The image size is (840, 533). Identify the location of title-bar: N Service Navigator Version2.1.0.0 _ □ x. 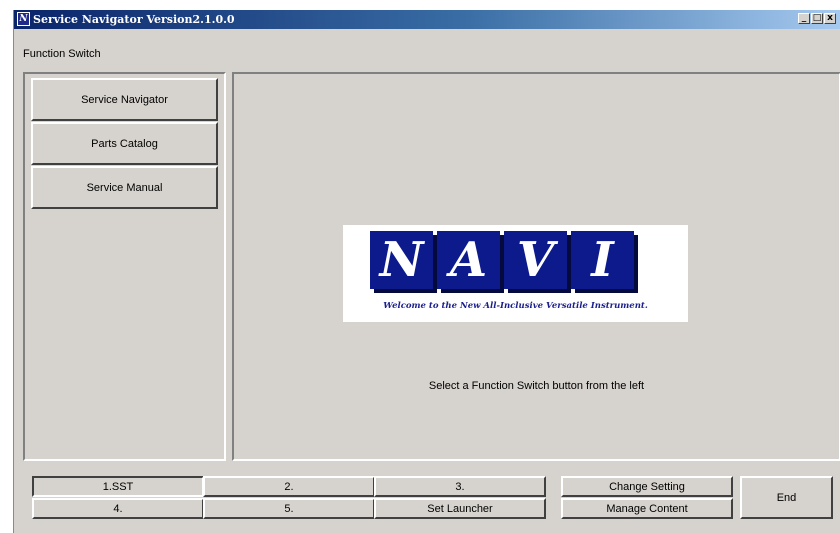
(427, 19).